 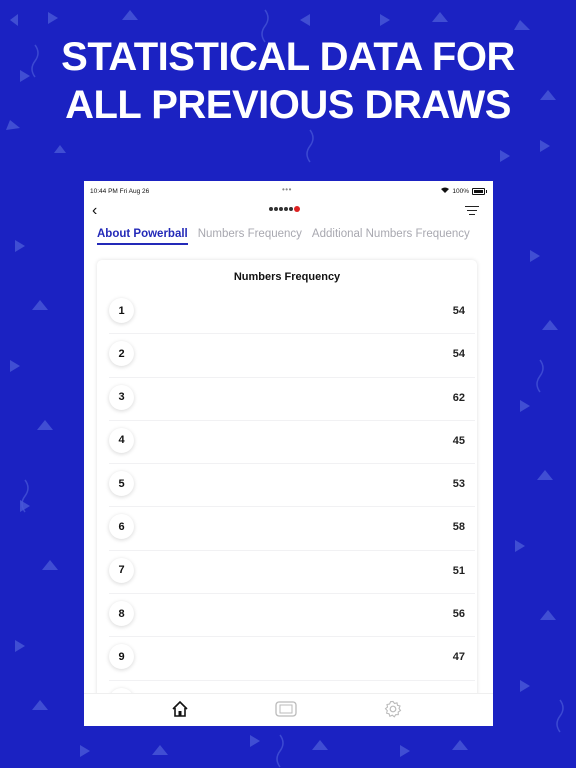 I want to click on battery-icon, so click(x=479, y=191).